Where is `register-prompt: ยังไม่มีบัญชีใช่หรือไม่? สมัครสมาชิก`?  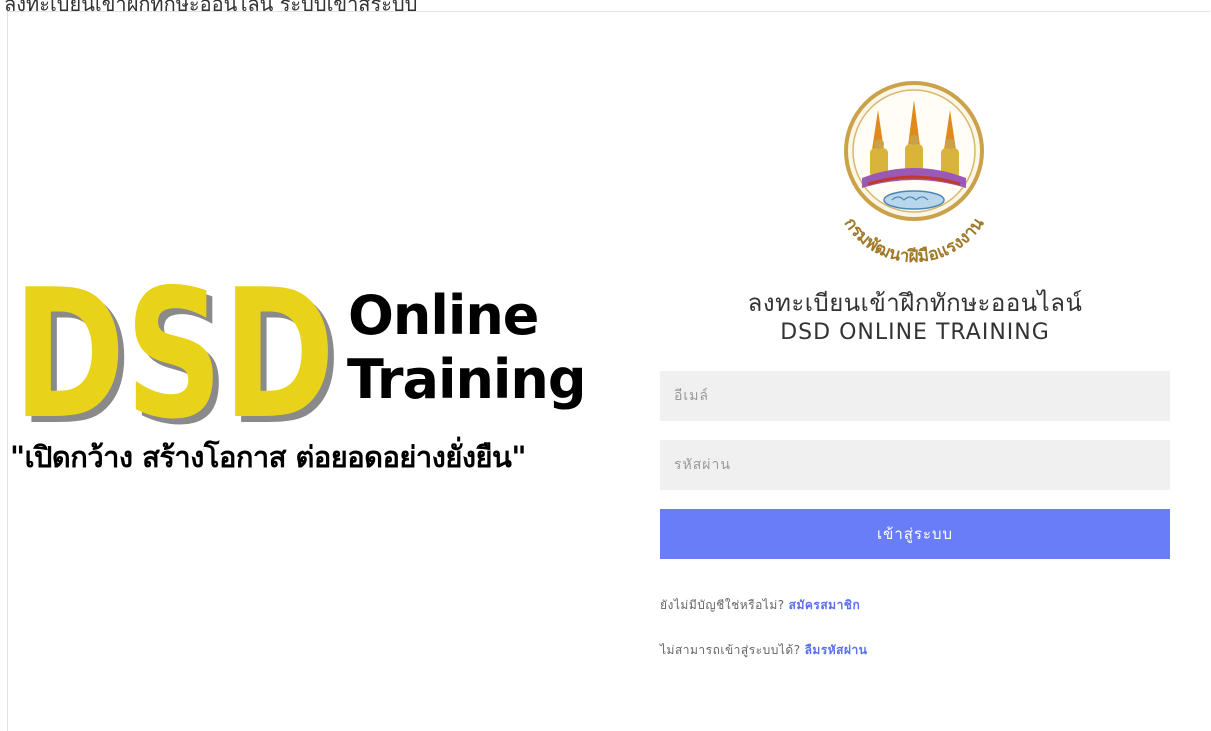 register-prompt: ยังไม่มีบัญชีใช่หรือไม่? สมัครสมาชิก is located at coordinates (760, 605).